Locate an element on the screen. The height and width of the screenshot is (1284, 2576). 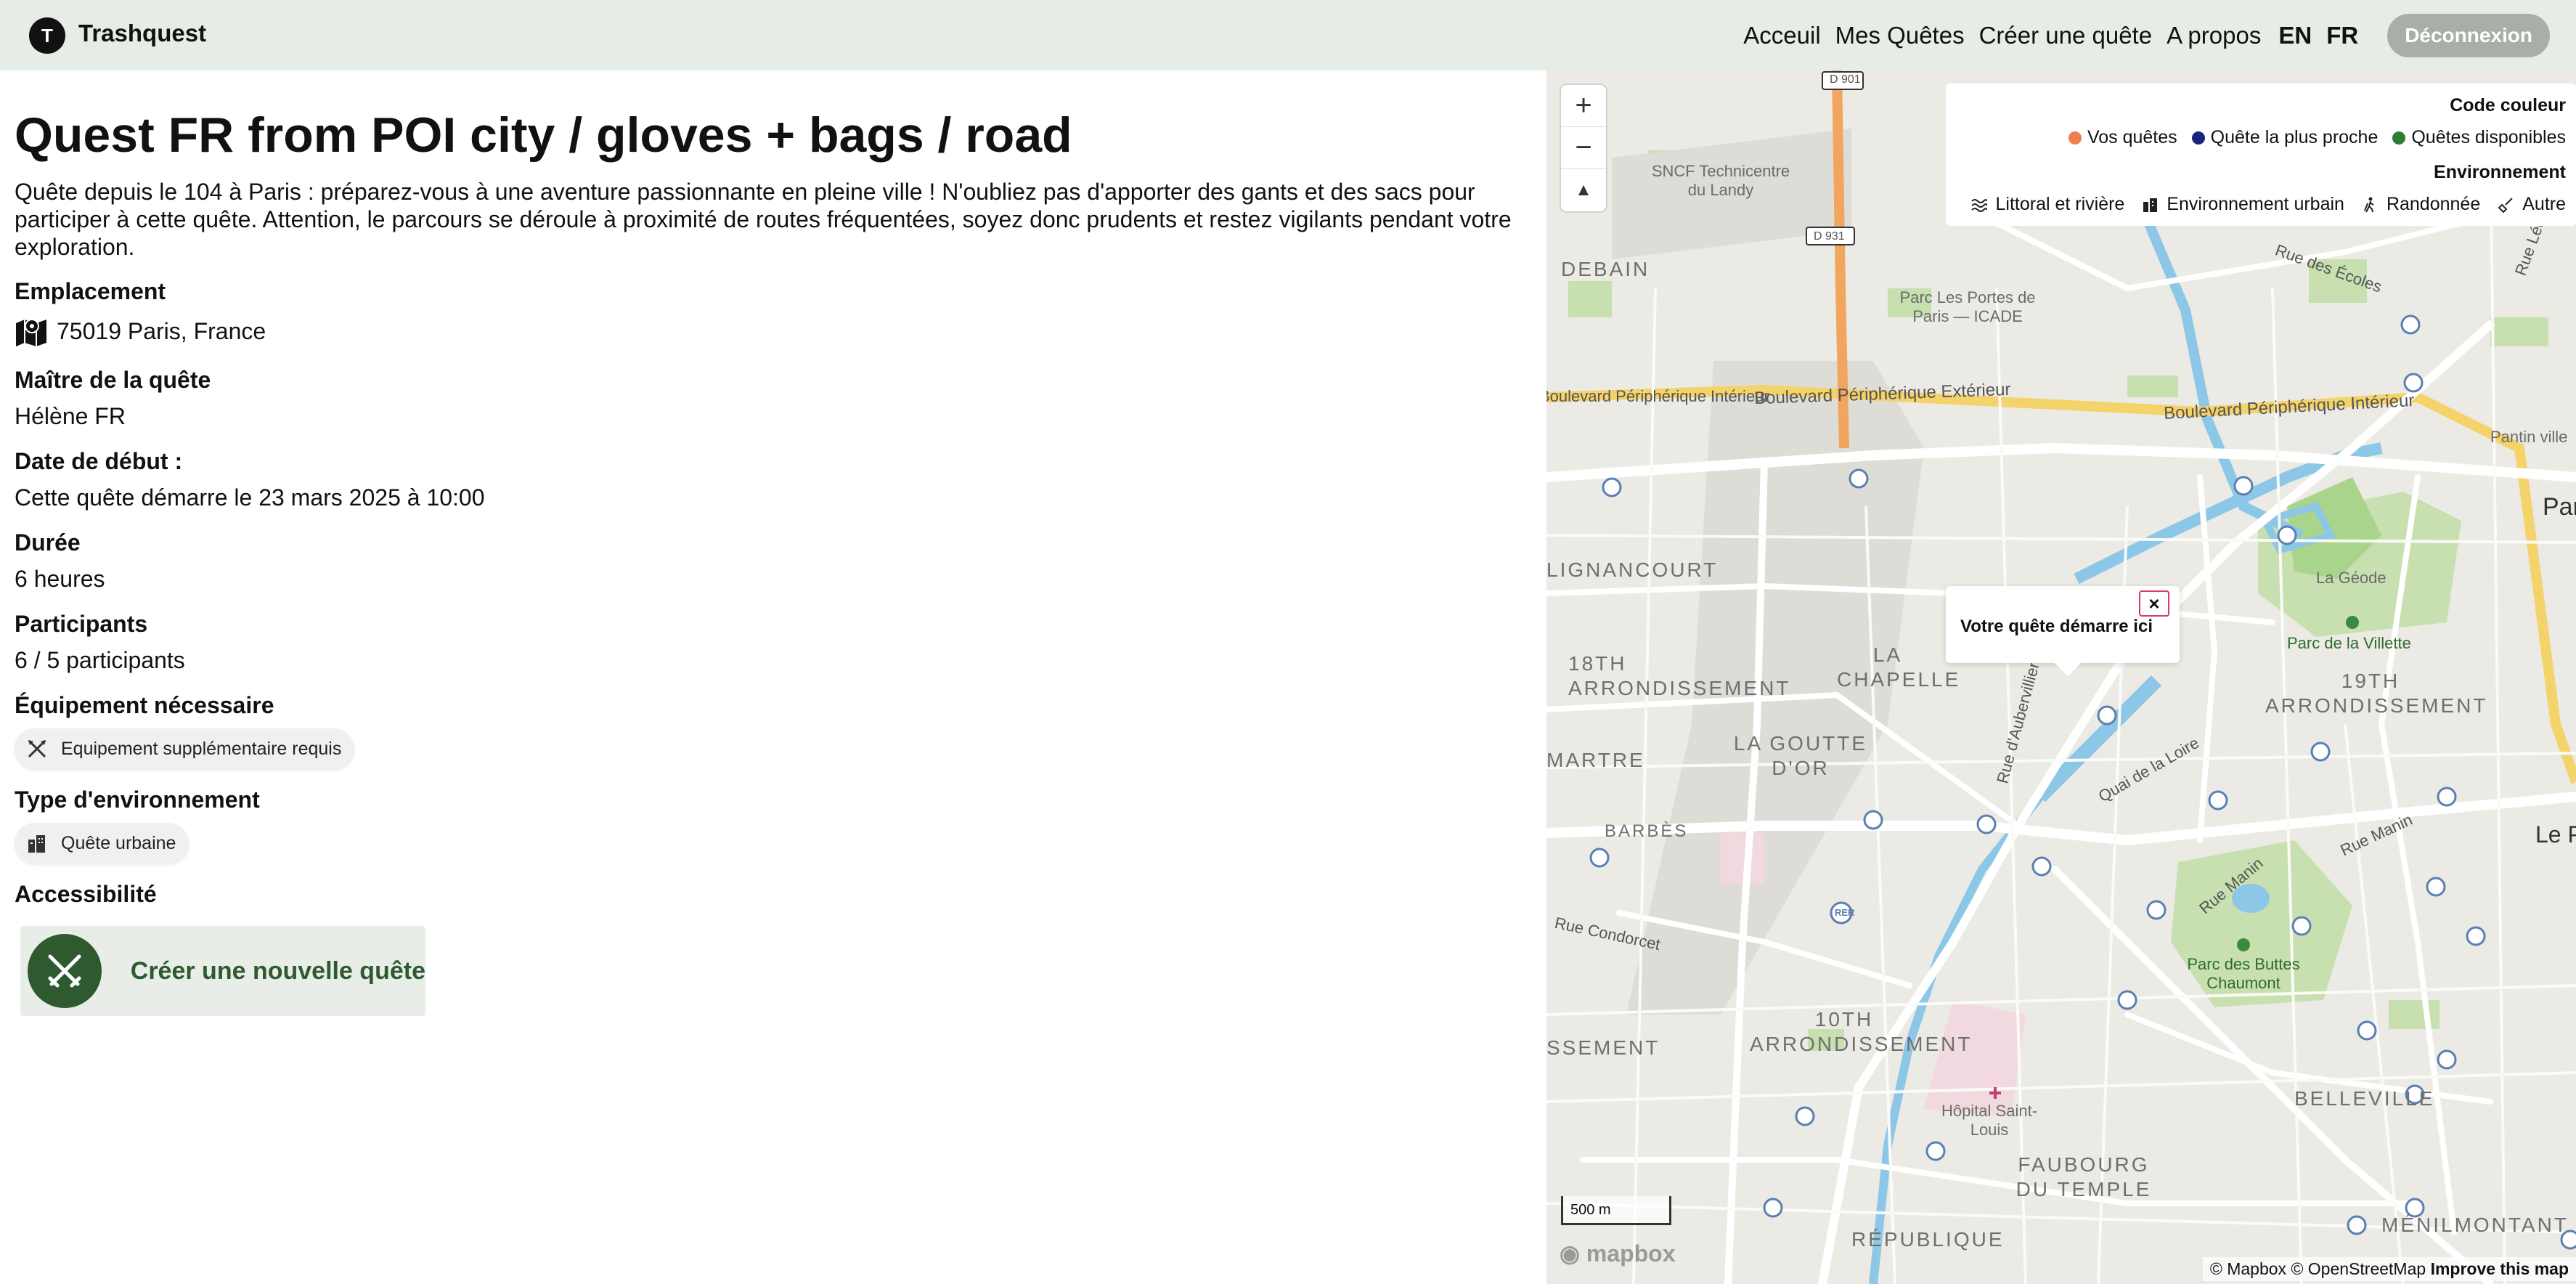
legend-env-hiking-label: Randonnée is located at coordinates (2433, 204).